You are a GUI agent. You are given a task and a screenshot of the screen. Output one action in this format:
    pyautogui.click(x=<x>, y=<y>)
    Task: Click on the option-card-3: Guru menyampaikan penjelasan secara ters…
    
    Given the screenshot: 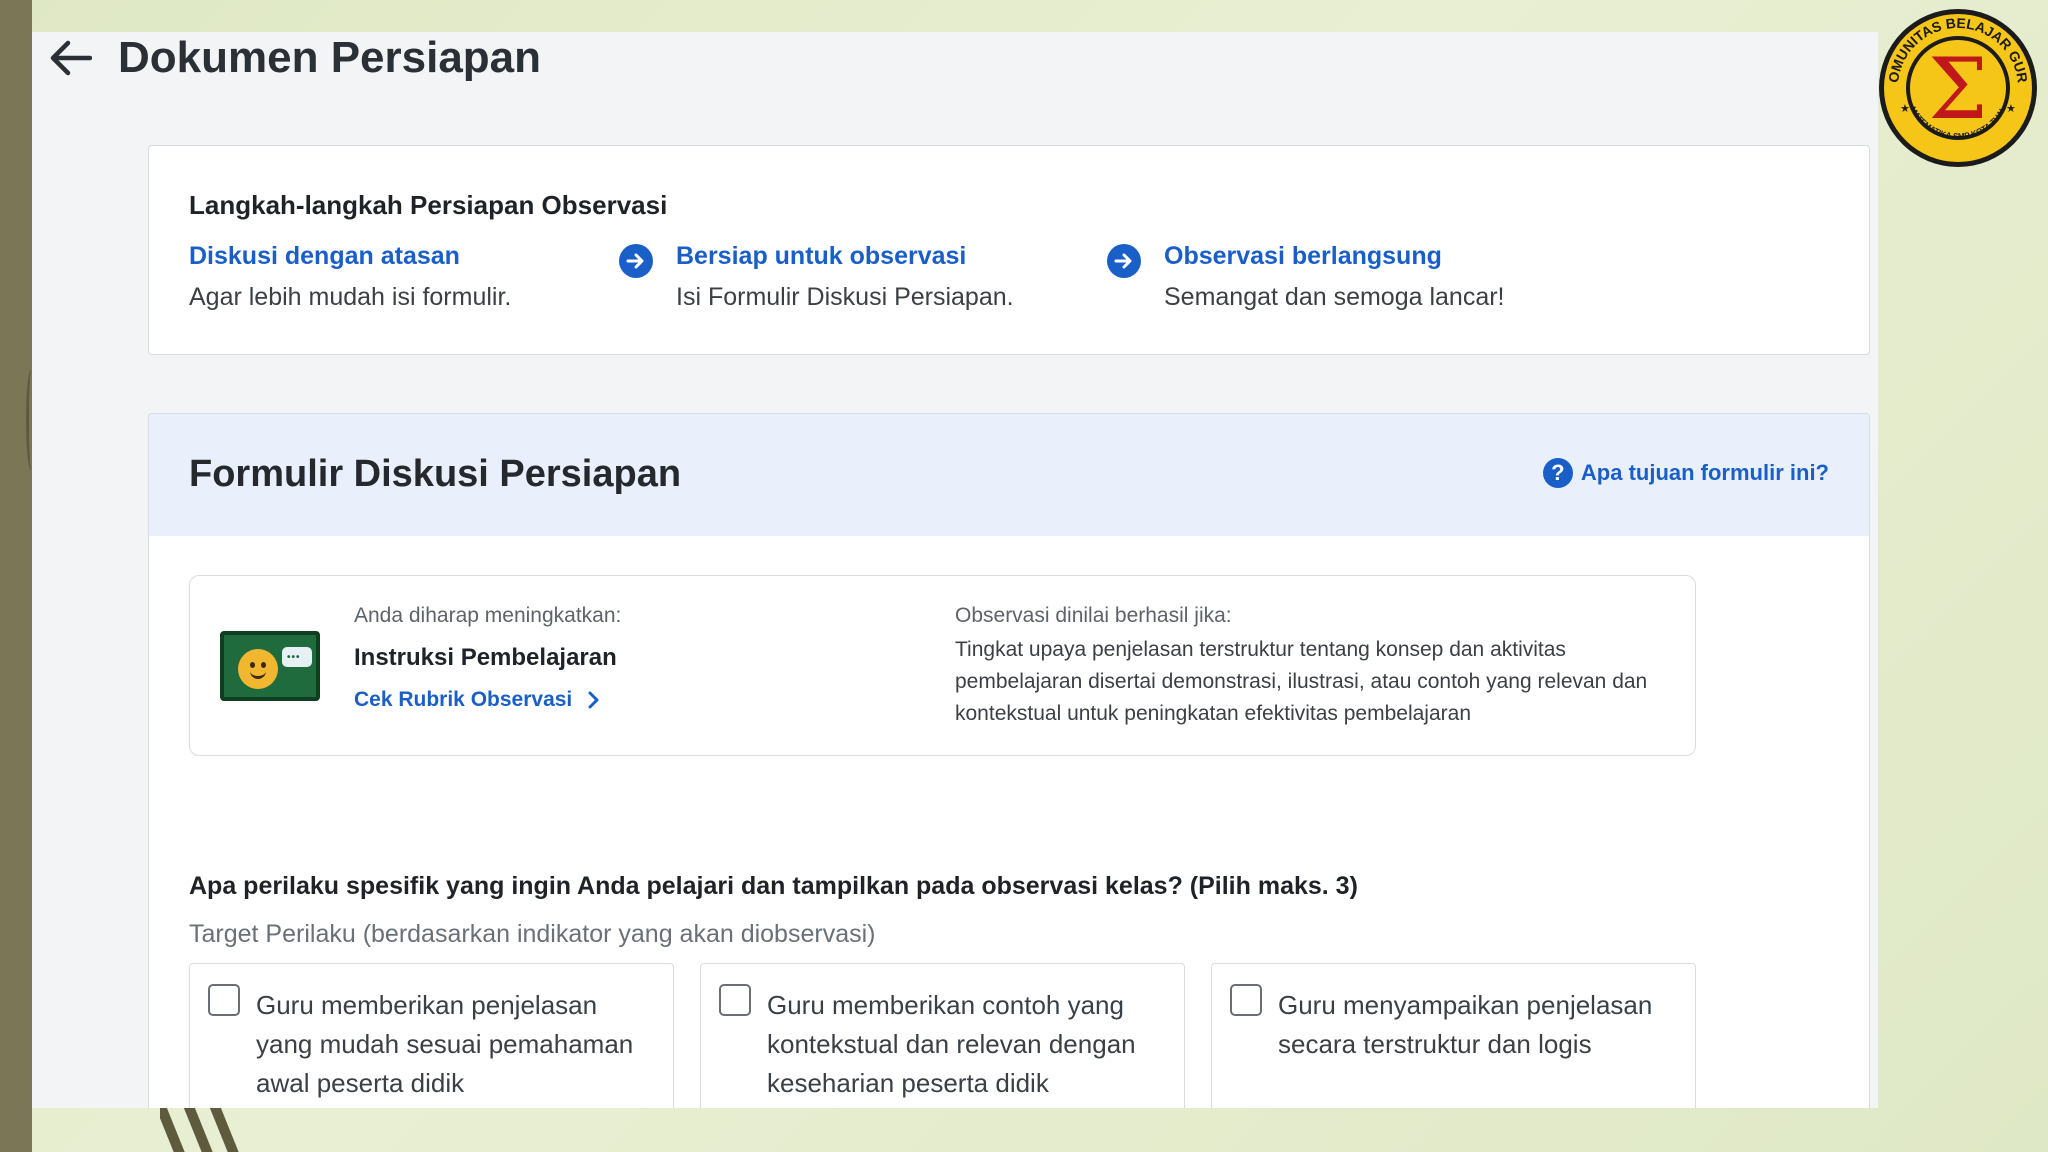 What is the action you would take?
    pyautogui.click(x=1453, y=1035)
    